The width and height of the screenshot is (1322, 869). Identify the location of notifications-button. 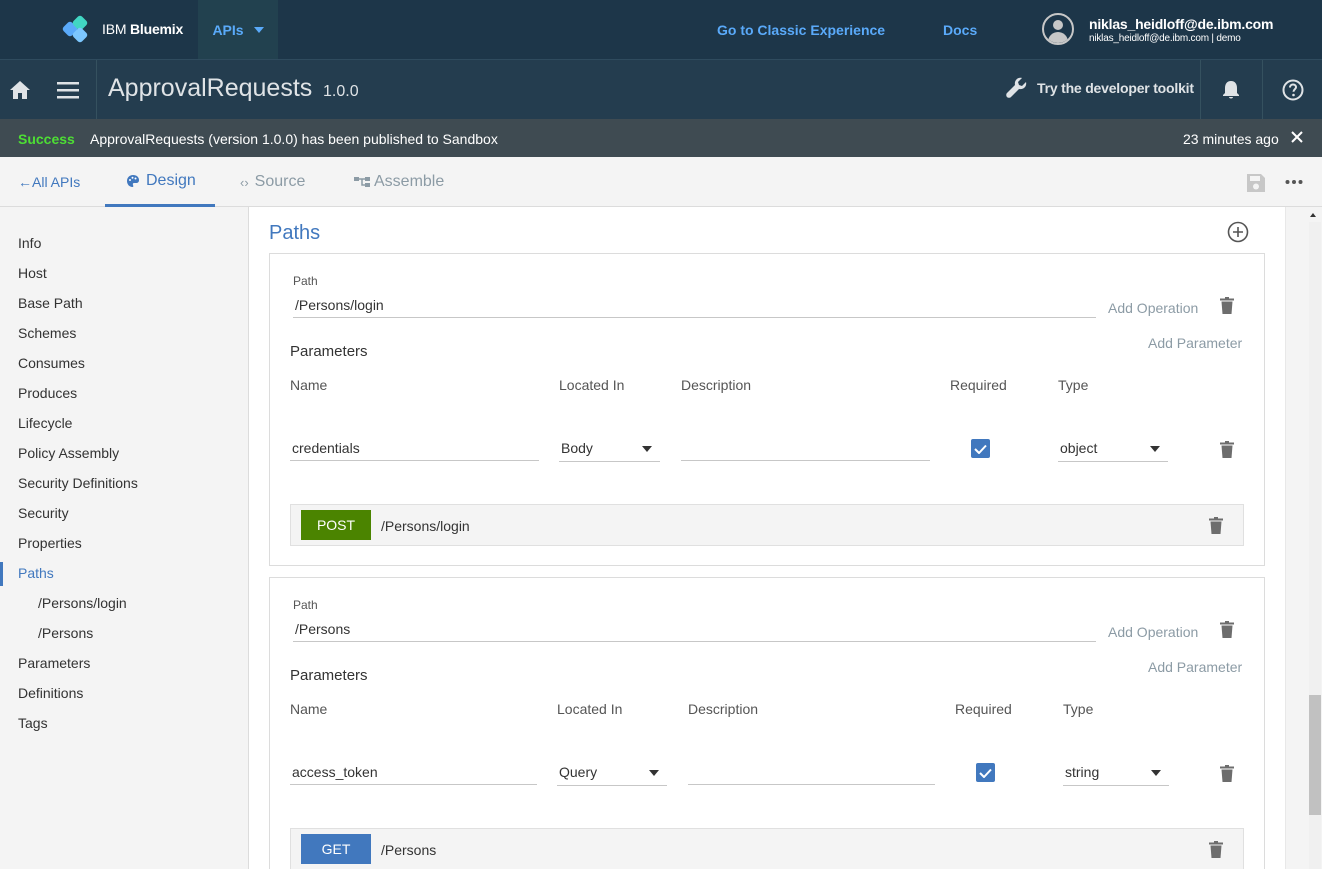
(1231, 90).